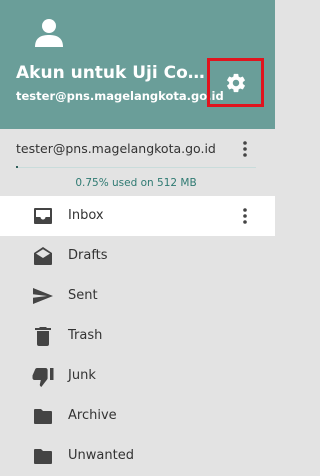  Describe the element at coordinates (137, 456) in the screenshot. I see `folder-unwanted: Unwanted` at that location.